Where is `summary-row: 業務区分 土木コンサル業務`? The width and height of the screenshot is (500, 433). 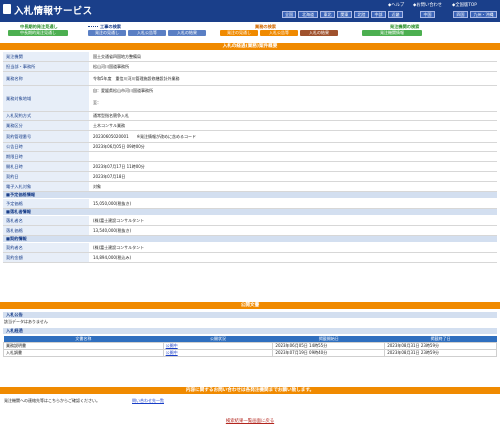
summary-row: 業務区分 土木コンサル業務 is located at coordinates (250, 126).